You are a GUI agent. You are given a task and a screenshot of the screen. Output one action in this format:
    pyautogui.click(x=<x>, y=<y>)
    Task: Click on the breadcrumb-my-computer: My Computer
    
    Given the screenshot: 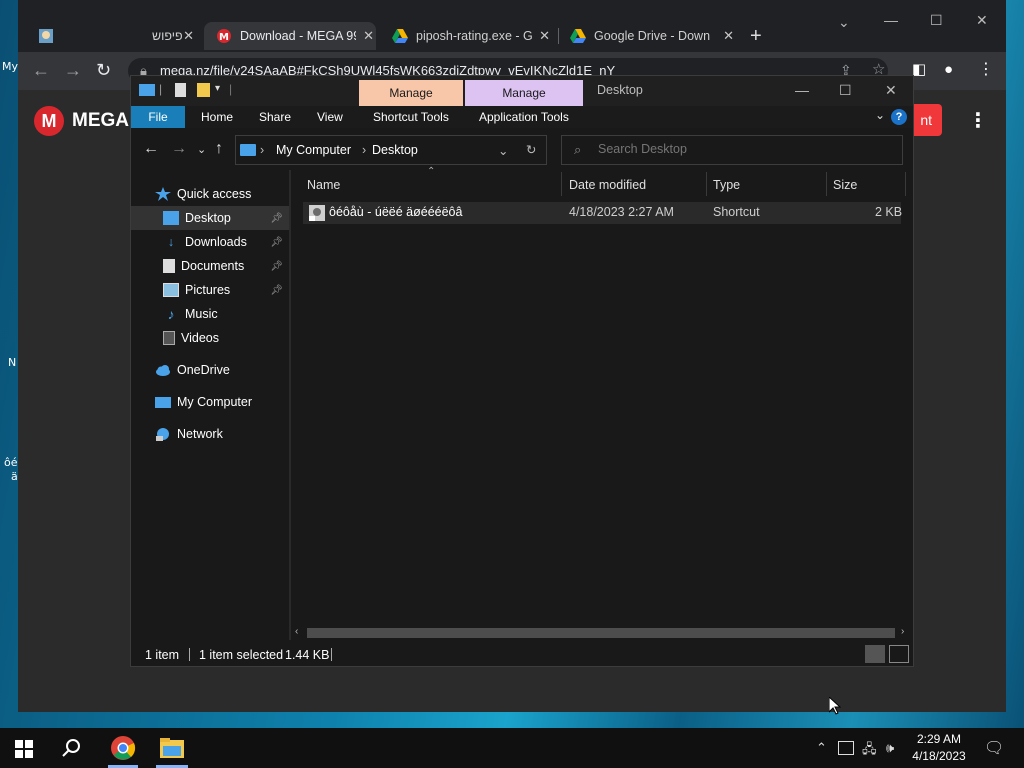 What is the action you would take?
    pyautogui.click(x=313, y=150)
    